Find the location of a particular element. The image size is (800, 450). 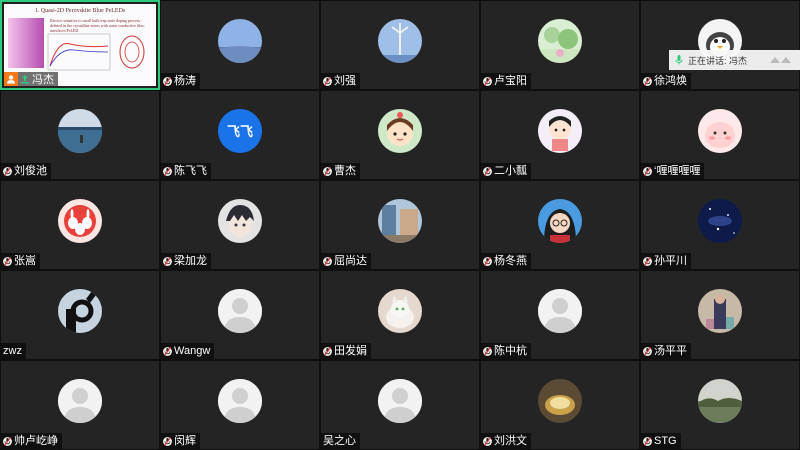

participant-nametag: 刘强 is located at coordinates (340, 81).